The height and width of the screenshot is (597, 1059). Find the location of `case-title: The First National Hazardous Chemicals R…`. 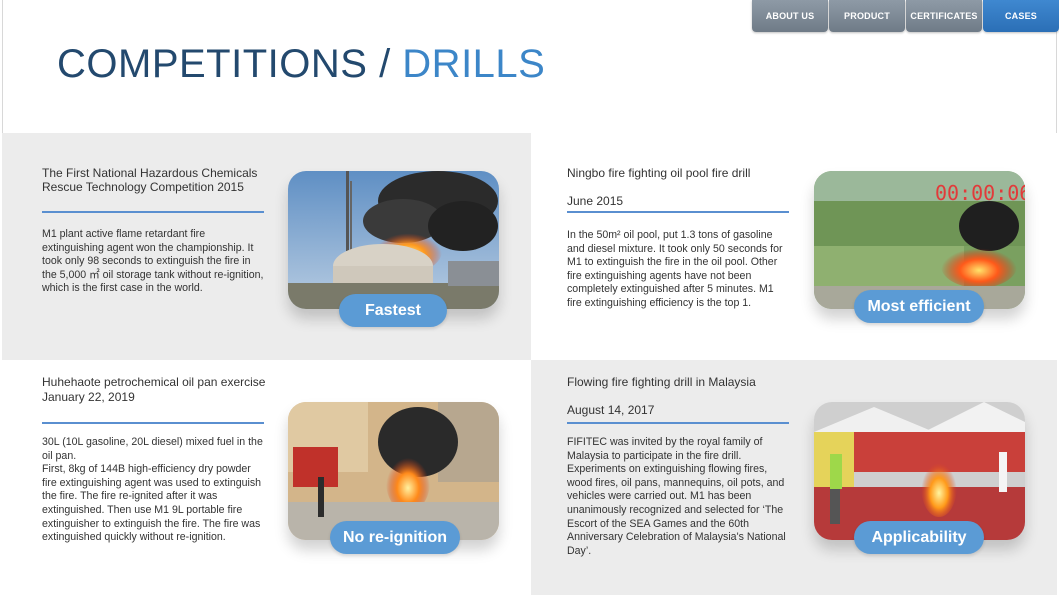

case-title: The First National Hazardous Chemicals R… is located at coordinates (150, 180).